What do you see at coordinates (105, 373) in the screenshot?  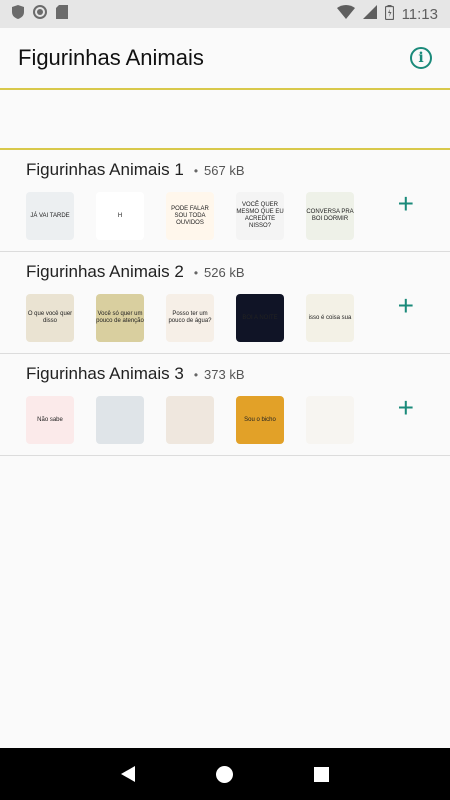 I see `pack-name: Figurinhas Animais 3` at bounding box center [105, 373].